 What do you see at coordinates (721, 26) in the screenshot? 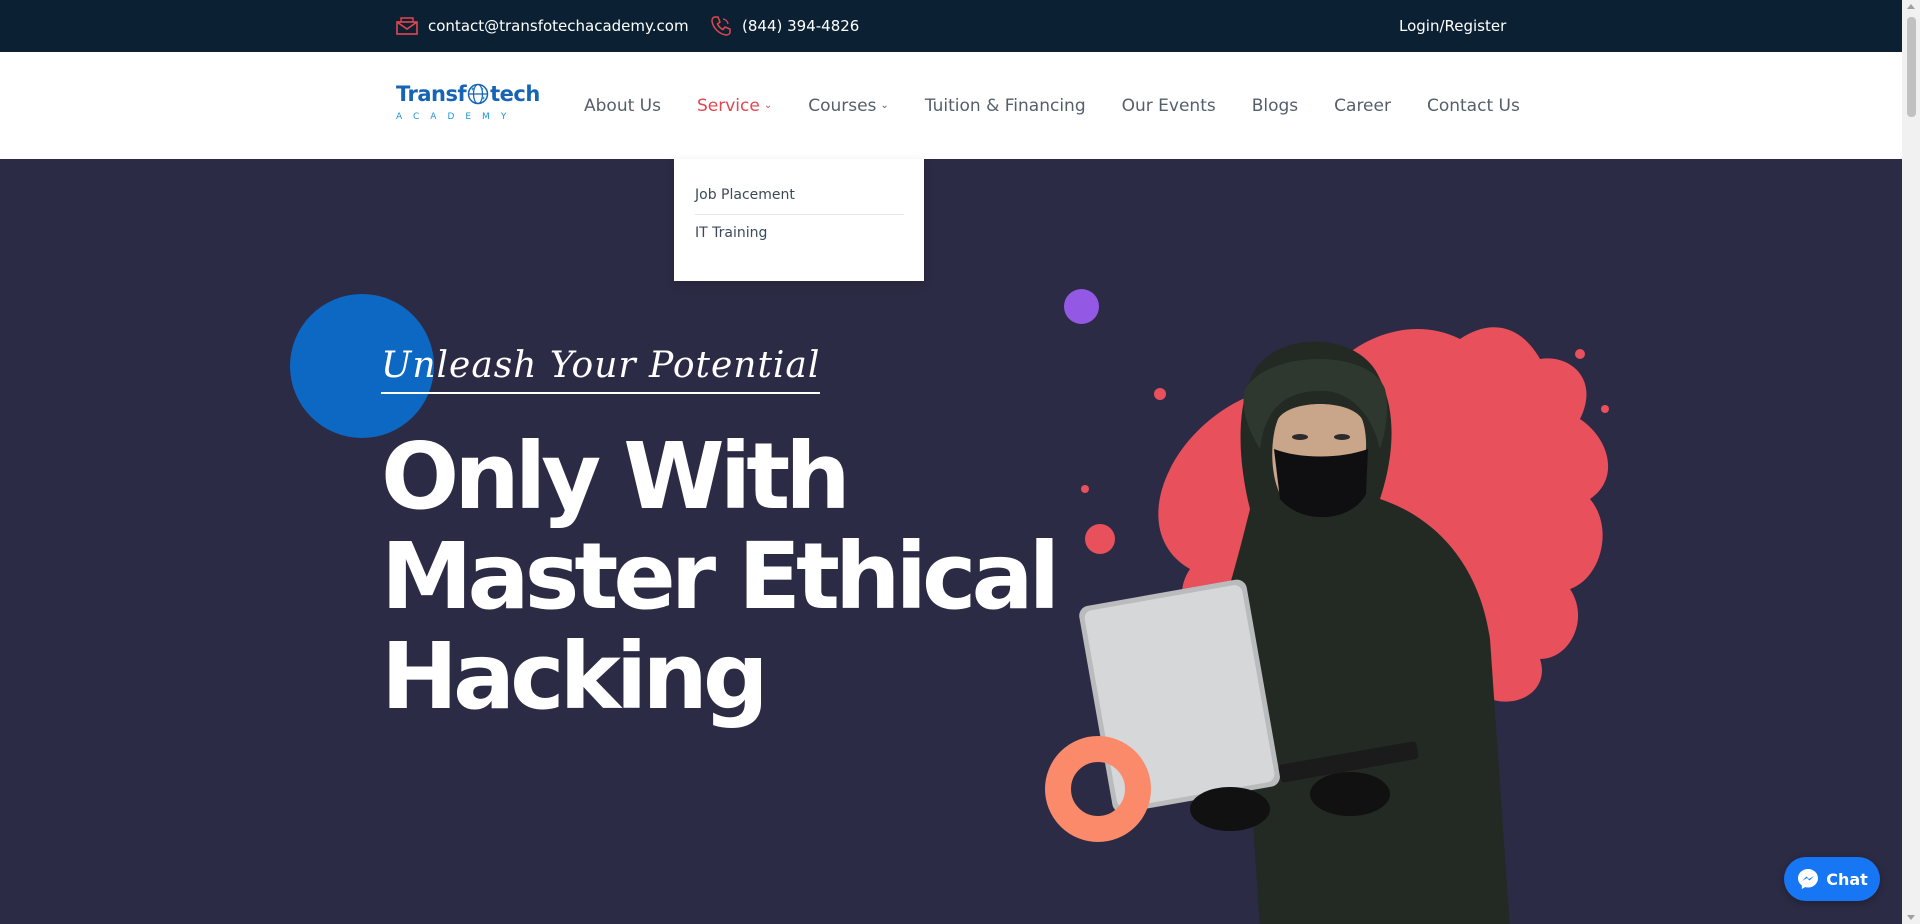
I see `phone-icon` at bounding box center [721, 26].